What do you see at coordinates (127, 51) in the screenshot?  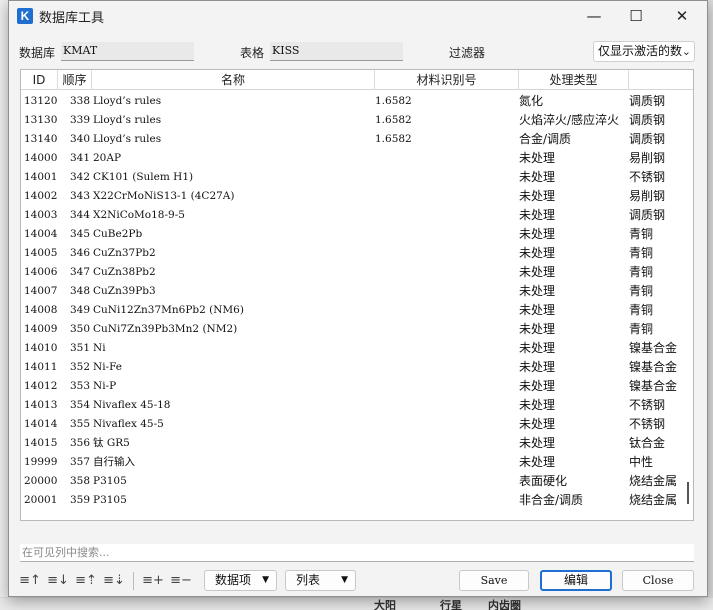 I see `database-field: KMAT` at bounding box center [127, 51].